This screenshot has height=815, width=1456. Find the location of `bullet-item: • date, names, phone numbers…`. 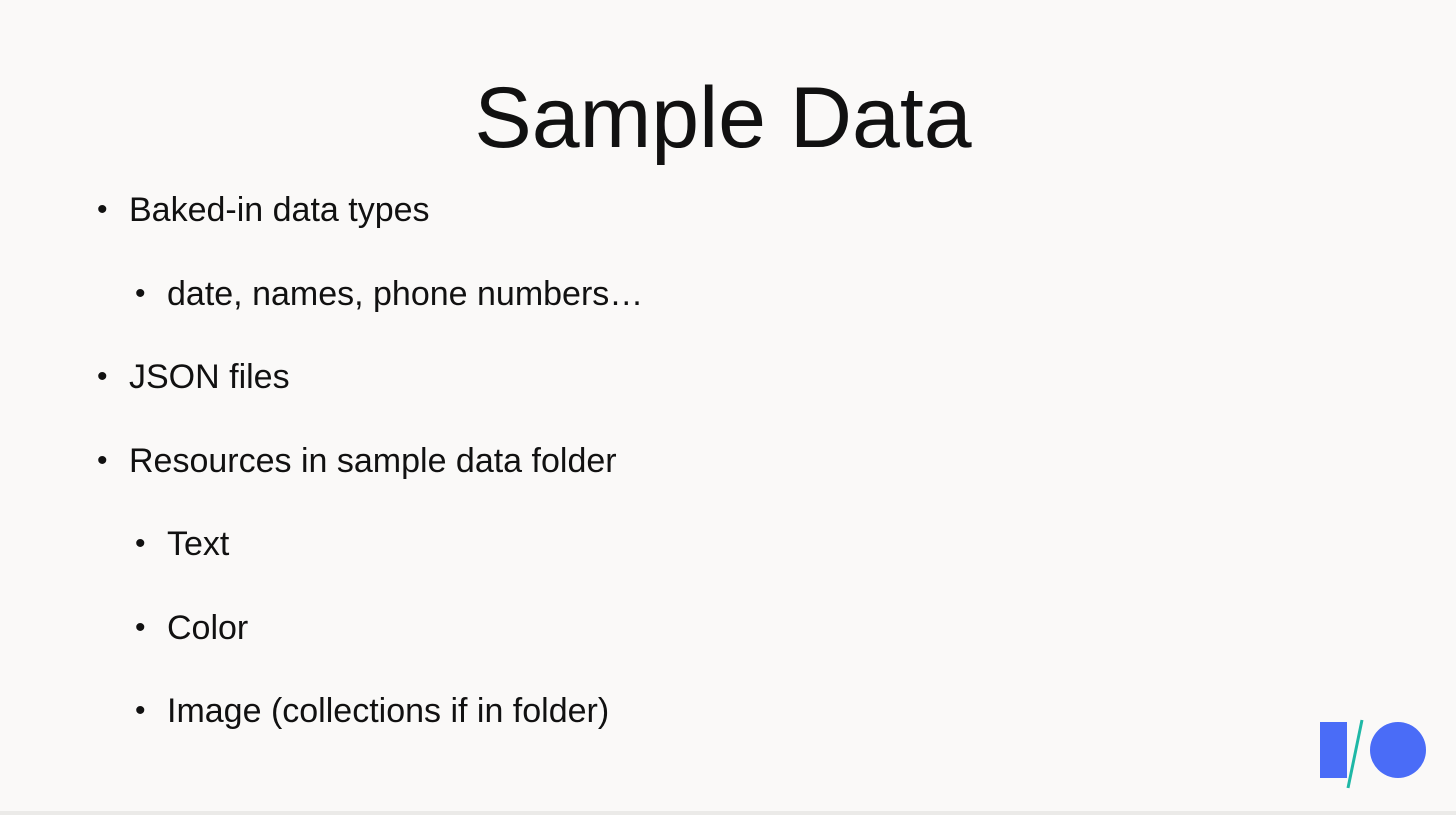

bullet-item: • date, names, phone numbers… is located at coordinates (389, 294).